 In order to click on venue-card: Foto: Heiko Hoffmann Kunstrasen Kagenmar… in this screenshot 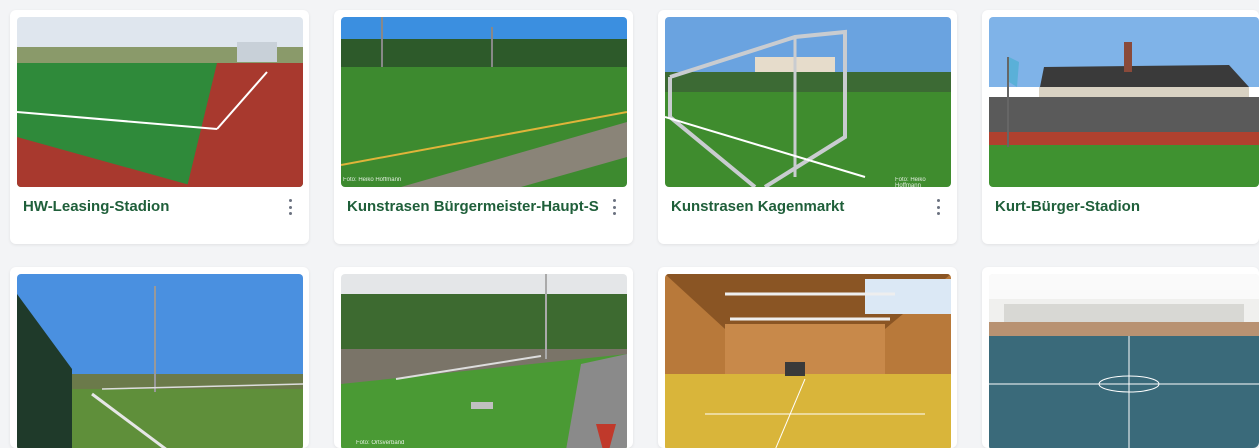, I will do `click(807, 127)`.